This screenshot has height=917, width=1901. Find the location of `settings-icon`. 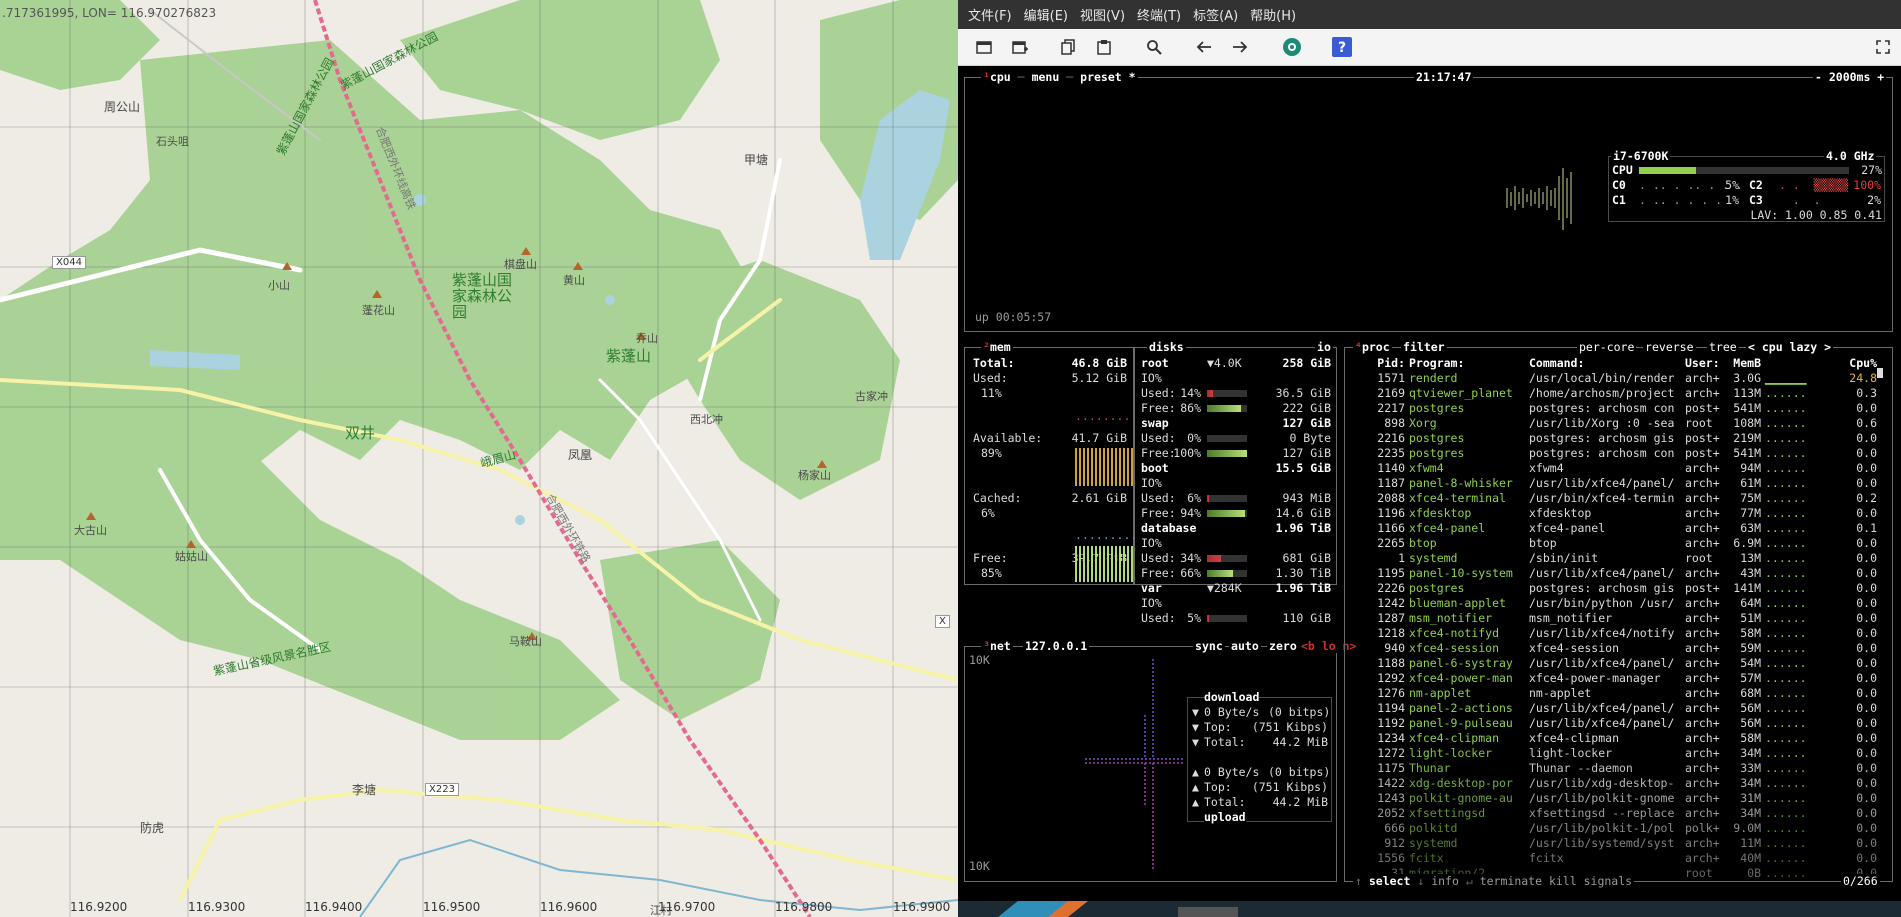

settings-icon is located at coordinates (1292, 47).